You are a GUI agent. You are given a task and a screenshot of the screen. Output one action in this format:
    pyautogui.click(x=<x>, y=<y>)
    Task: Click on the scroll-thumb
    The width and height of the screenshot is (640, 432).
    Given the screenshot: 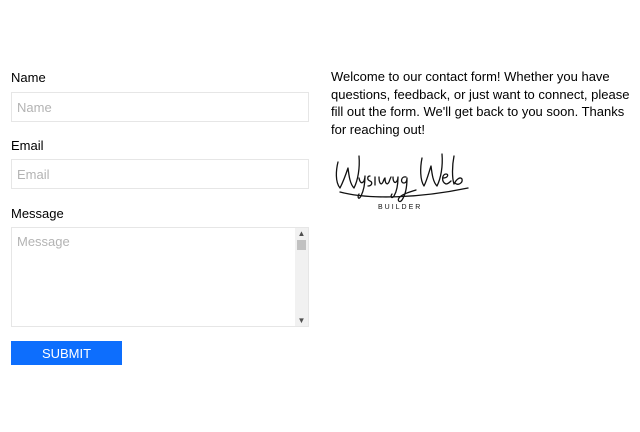 What is the action you would take?
    pyautogui.click(x=301, y=245)
    